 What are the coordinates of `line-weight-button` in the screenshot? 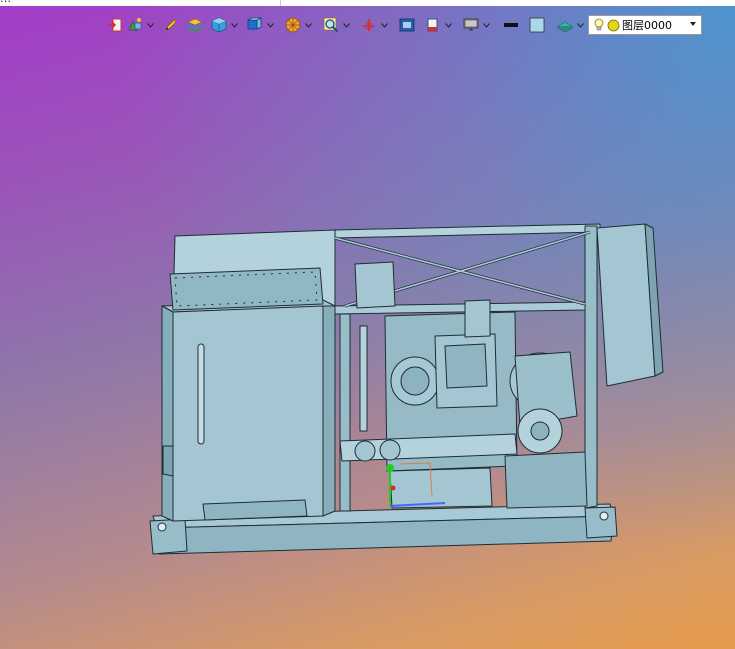 It's located at (511, 25).